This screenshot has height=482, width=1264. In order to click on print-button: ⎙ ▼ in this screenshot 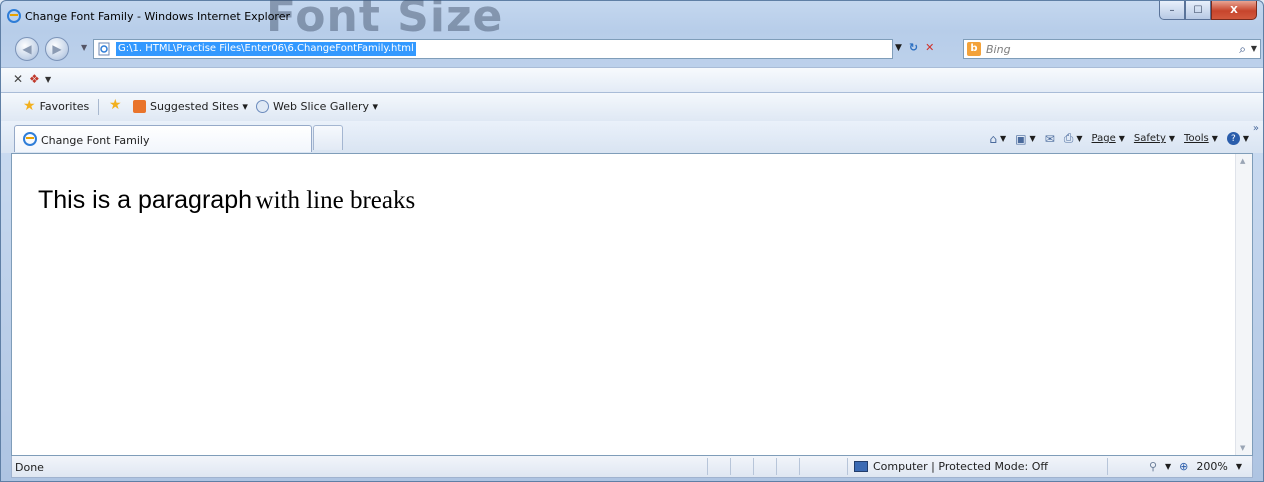, I will do `click(1073, 138)`.